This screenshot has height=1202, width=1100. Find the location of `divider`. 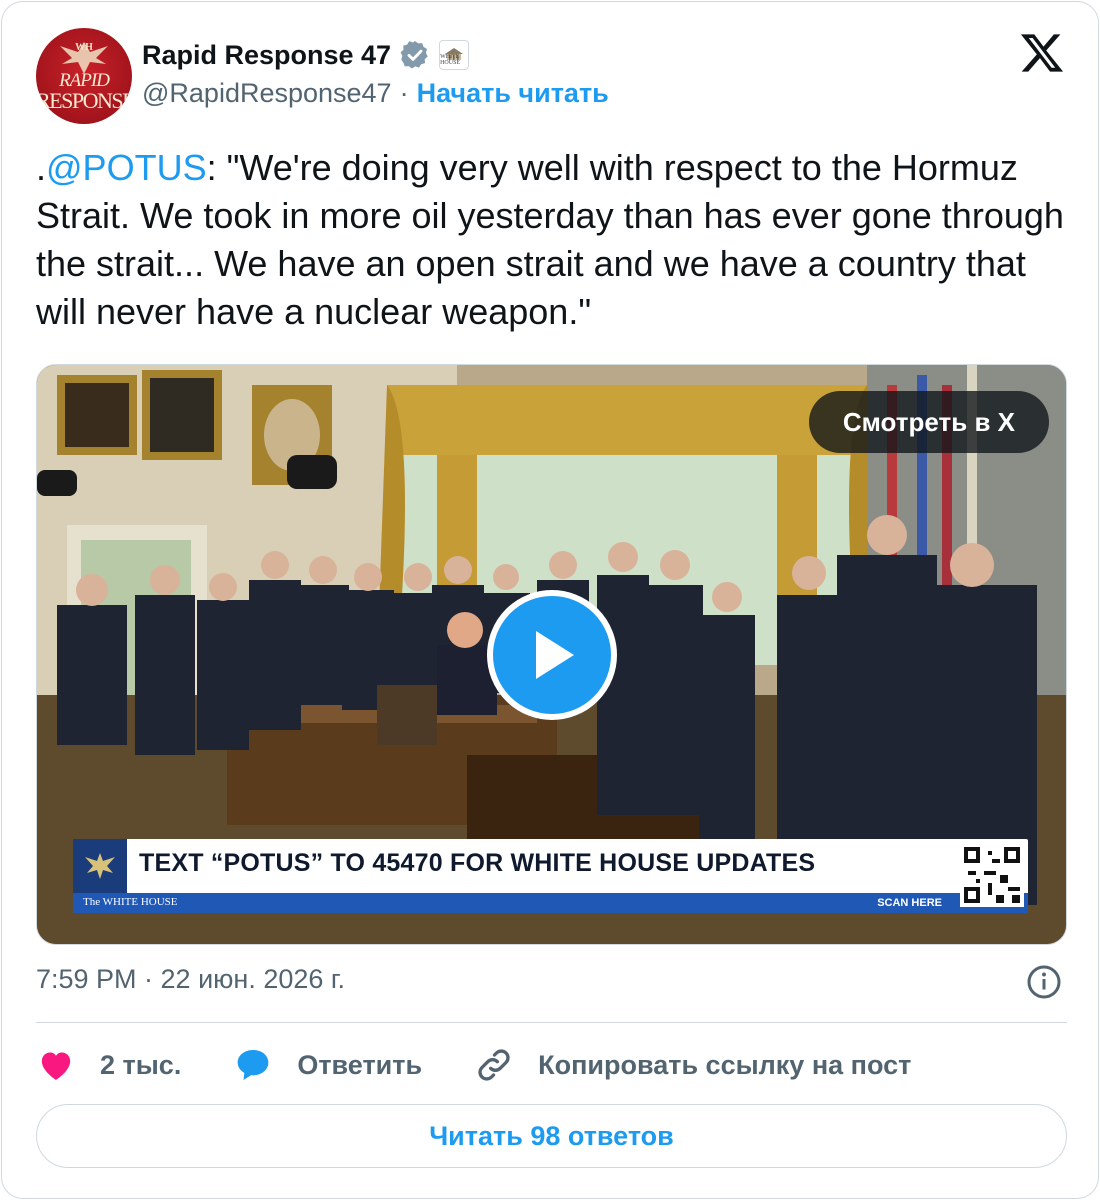

divider is located at coordinates (551, 1022).